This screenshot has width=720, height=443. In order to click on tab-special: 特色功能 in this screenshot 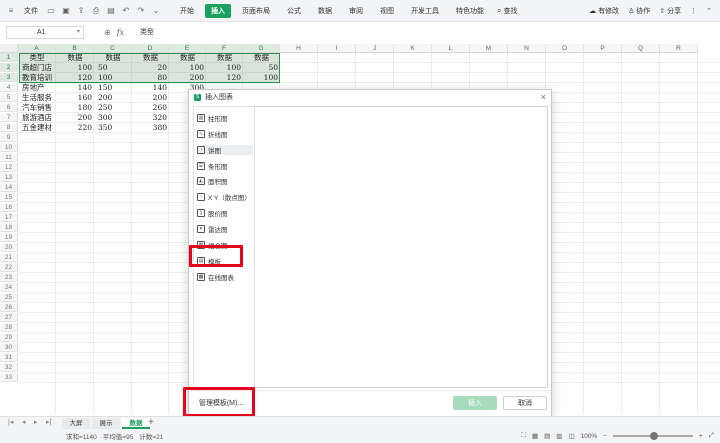, I will do `click(470, 11)`.